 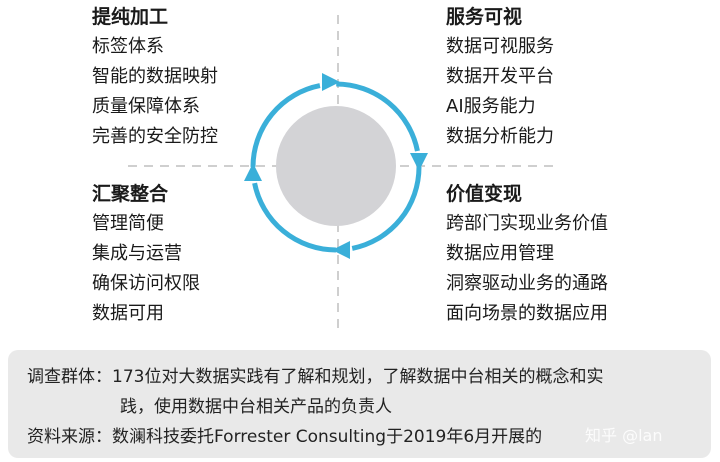 What do you see at coordinates (527, 313) in the screenshot?
I see `list-item: 面向场景的数据应用` at bounding box center [527, 313].